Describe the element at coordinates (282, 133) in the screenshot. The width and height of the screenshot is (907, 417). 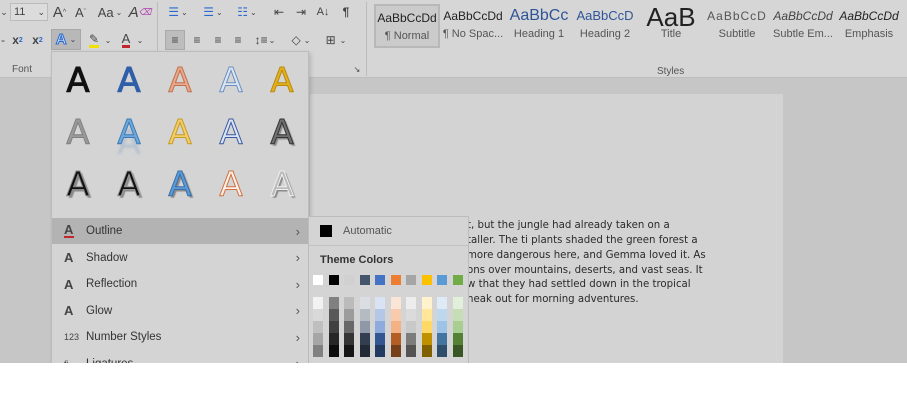
I see `text-effect-style-10: A` at that location.